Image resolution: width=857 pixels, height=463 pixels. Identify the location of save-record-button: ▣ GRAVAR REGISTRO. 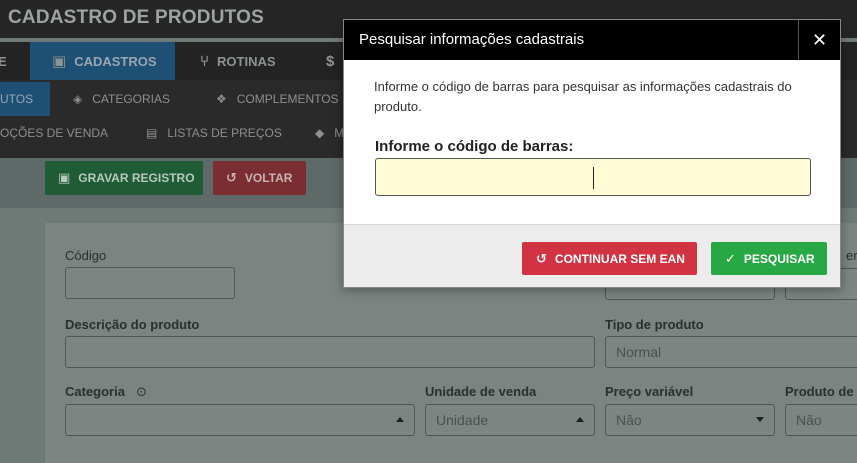
(124, 178).